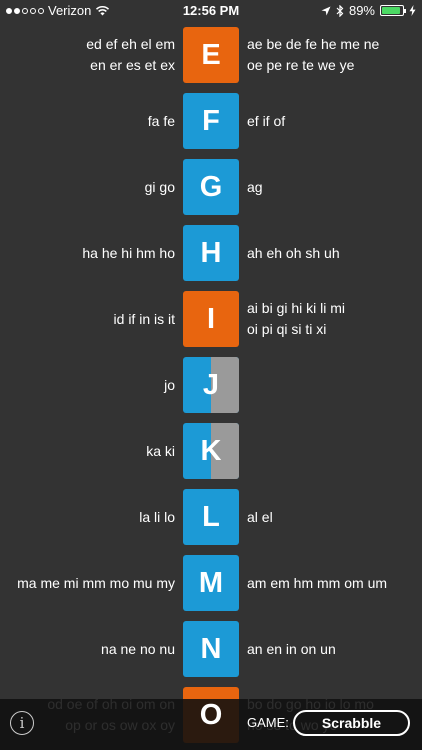 The image size is (422, 750). I want to click on letter-tile: L, so click(211, 517).